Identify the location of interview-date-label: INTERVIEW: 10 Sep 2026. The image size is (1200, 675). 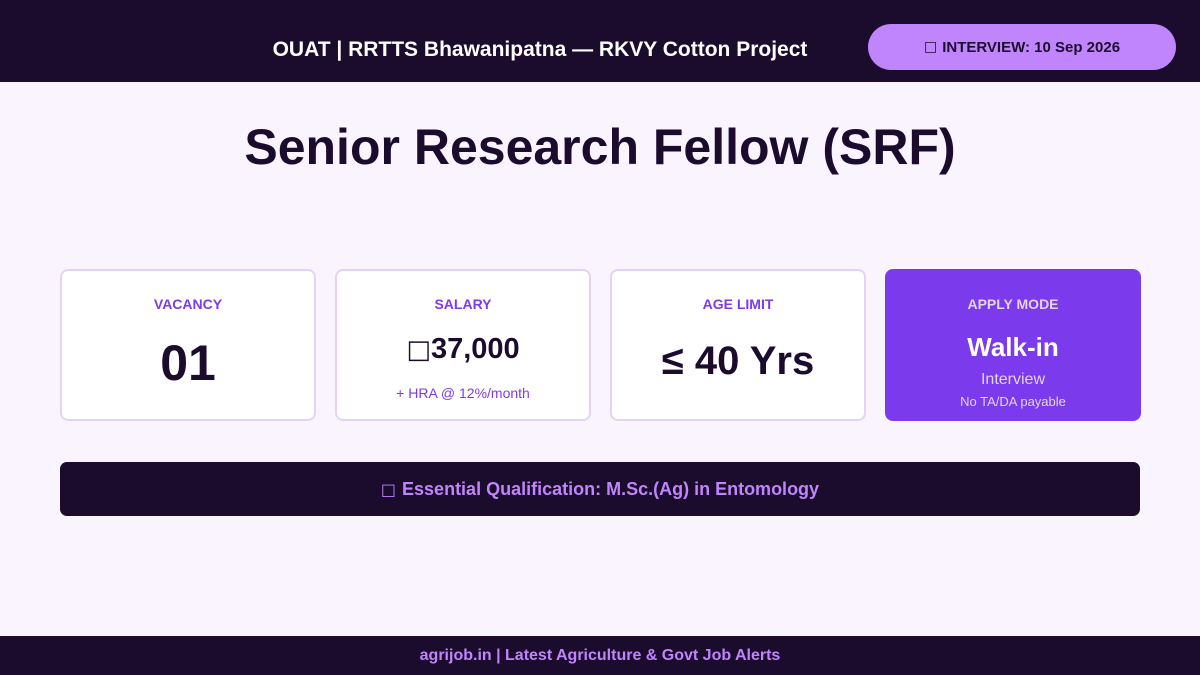
(1031, 47).